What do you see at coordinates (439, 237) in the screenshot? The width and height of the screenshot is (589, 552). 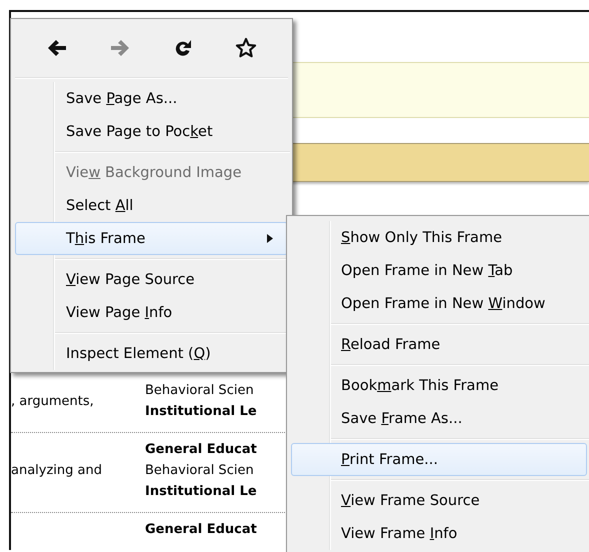 I see `menu-item: Show Only This Frame` at bounding box center [439, 237].